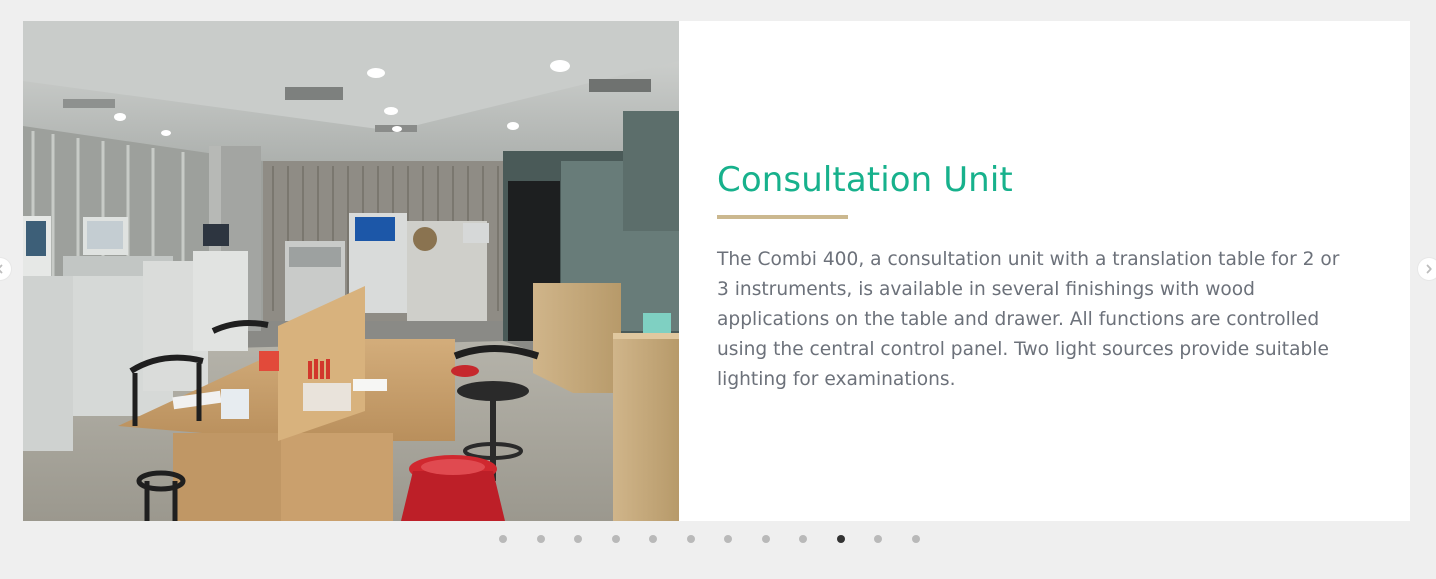  What do you see at coordinates (5, 269) in the screenshot?
I see `previous-slide-button` at bounding box center [5, 269].